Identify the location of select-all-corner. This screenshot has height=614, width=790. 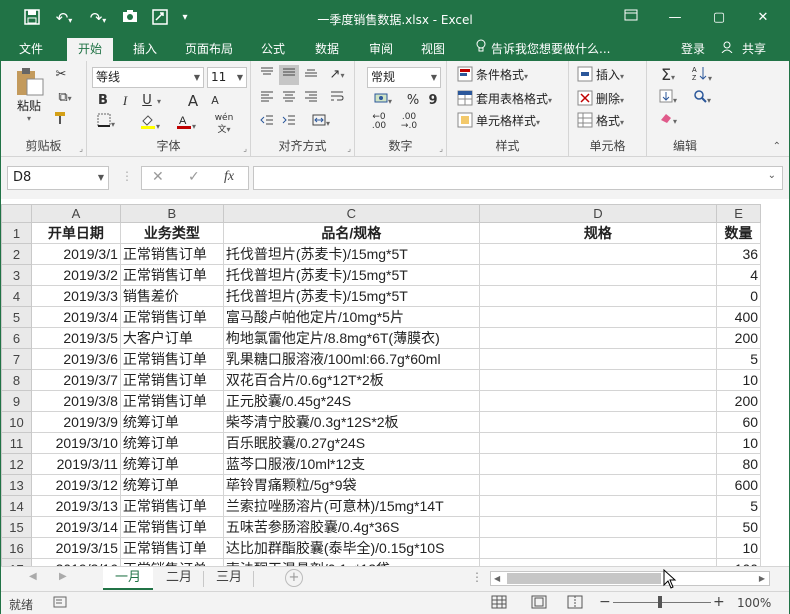
(16, 213).